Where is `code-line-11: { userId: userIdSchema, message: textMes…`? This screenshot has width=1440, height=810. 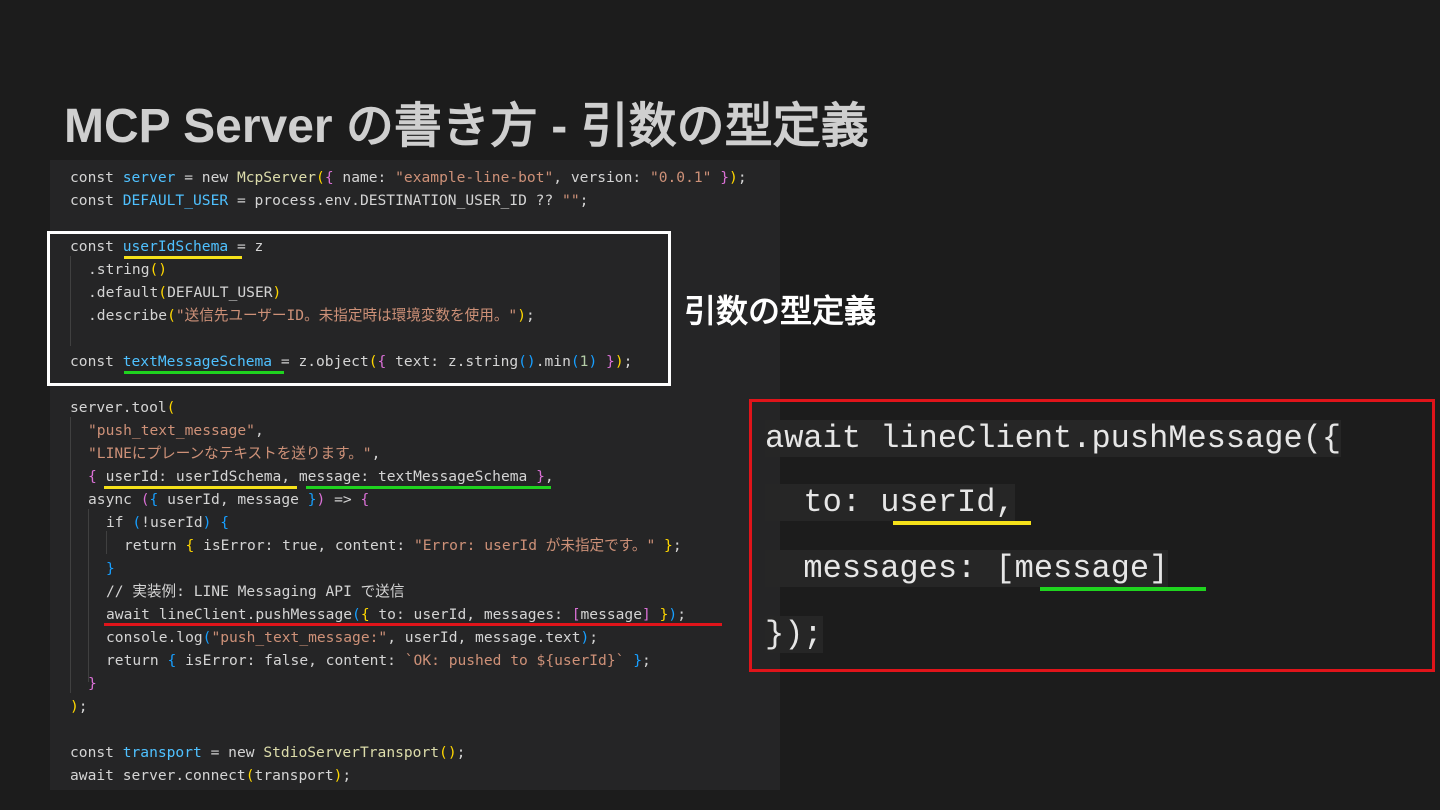
code-line-11: { userId: userIdSchema, message: textMes… is located at coordinates (321, 476).